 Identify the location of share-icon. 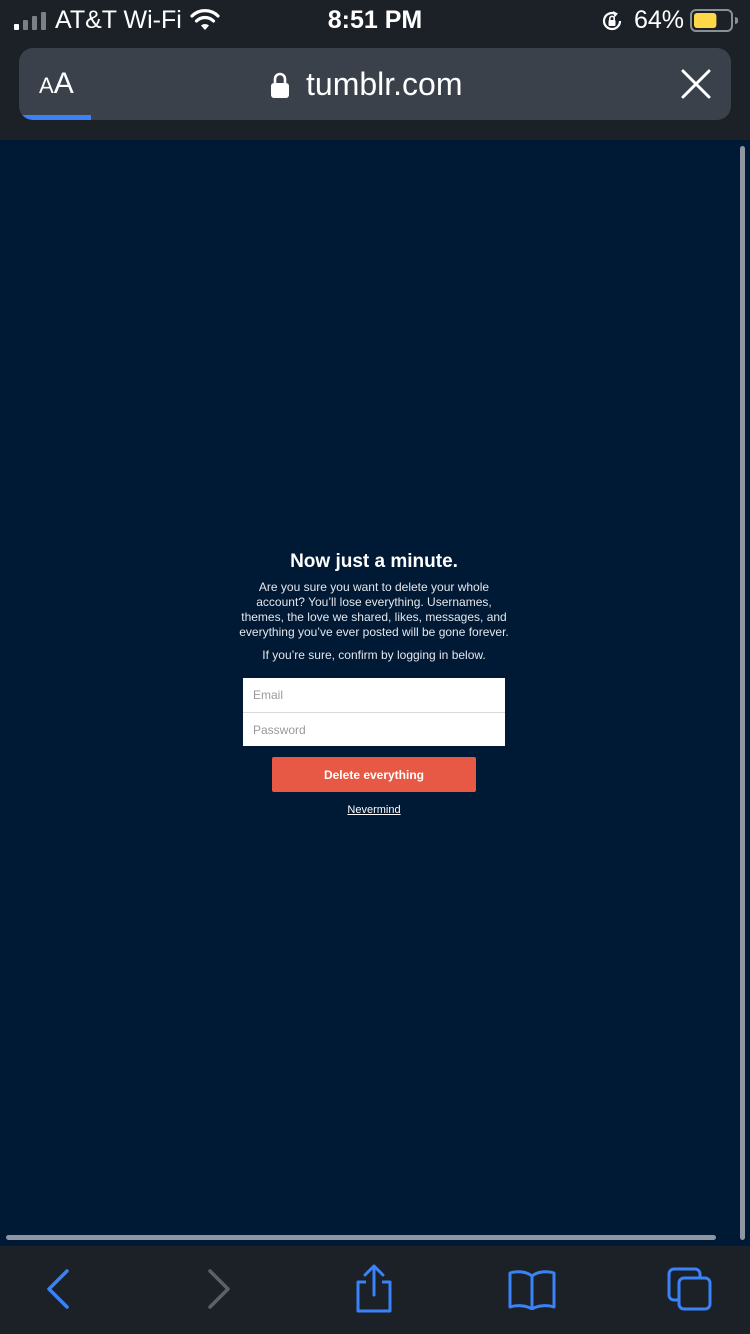
(374, 1288).